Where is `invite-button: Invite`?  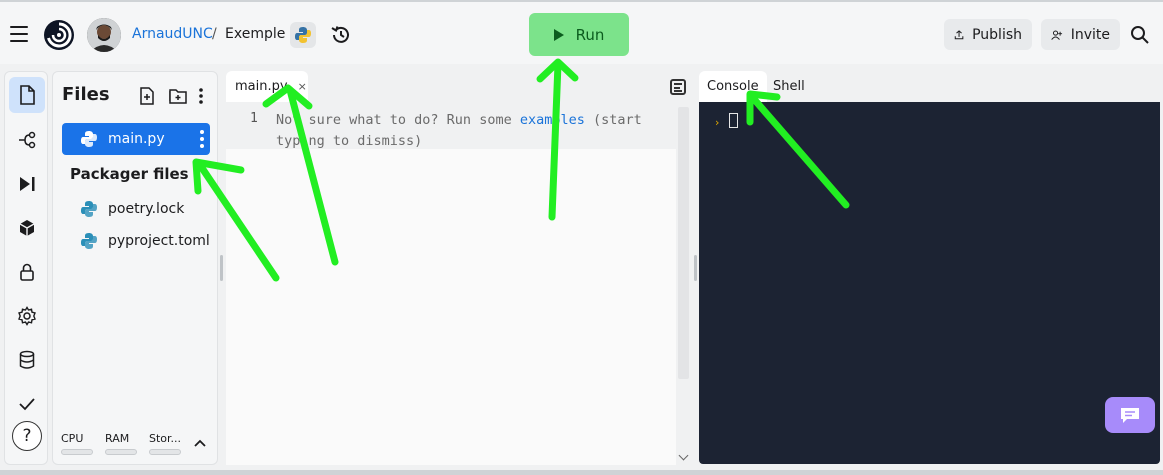
invite-button: Invite is located at coordinates (1080, 34).